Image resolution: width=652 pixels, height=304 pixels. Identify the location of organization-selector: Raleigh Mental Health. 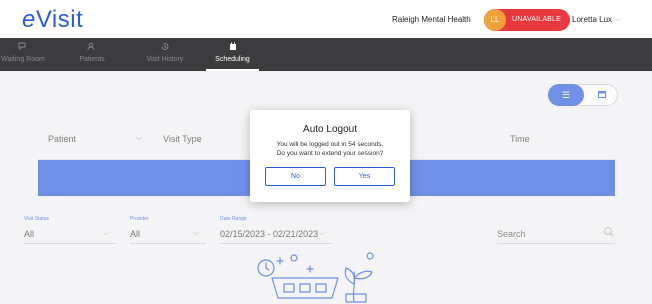
(431, 19).